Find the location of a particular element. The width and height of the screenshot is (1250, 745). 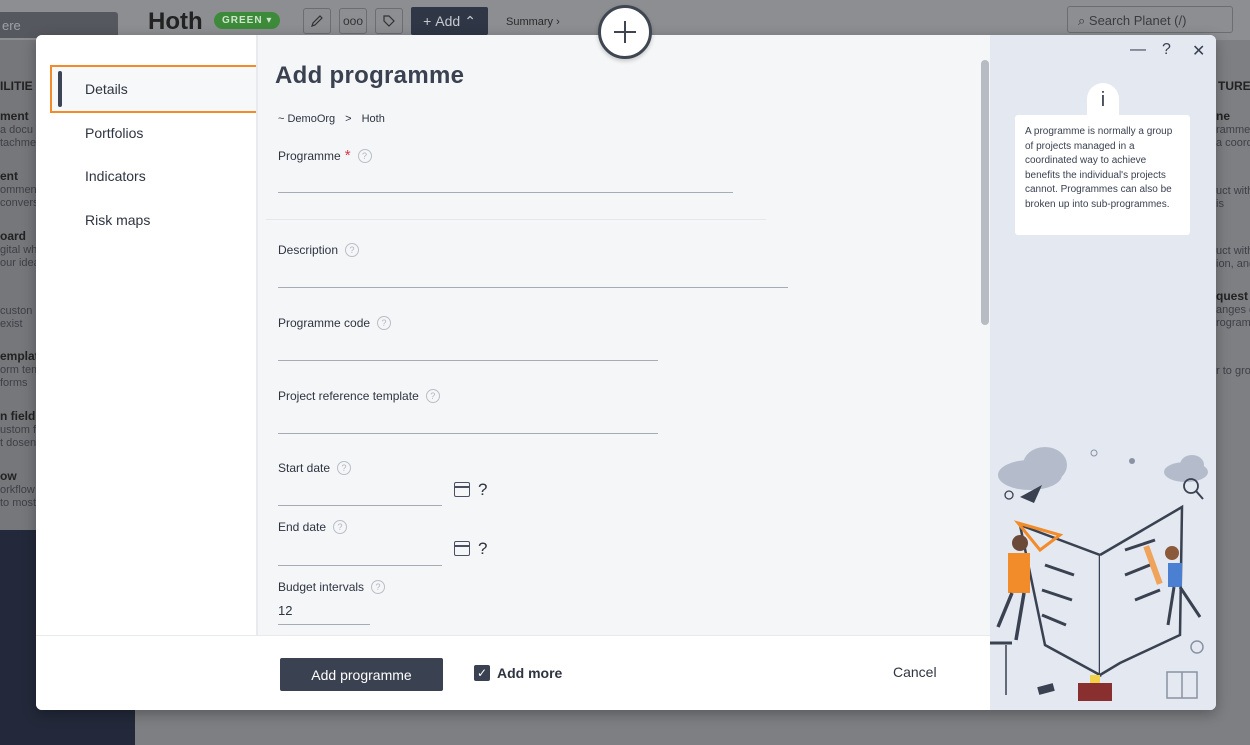

bg-right-snippet: questanges crogram is located at coordinates (1233, 309).